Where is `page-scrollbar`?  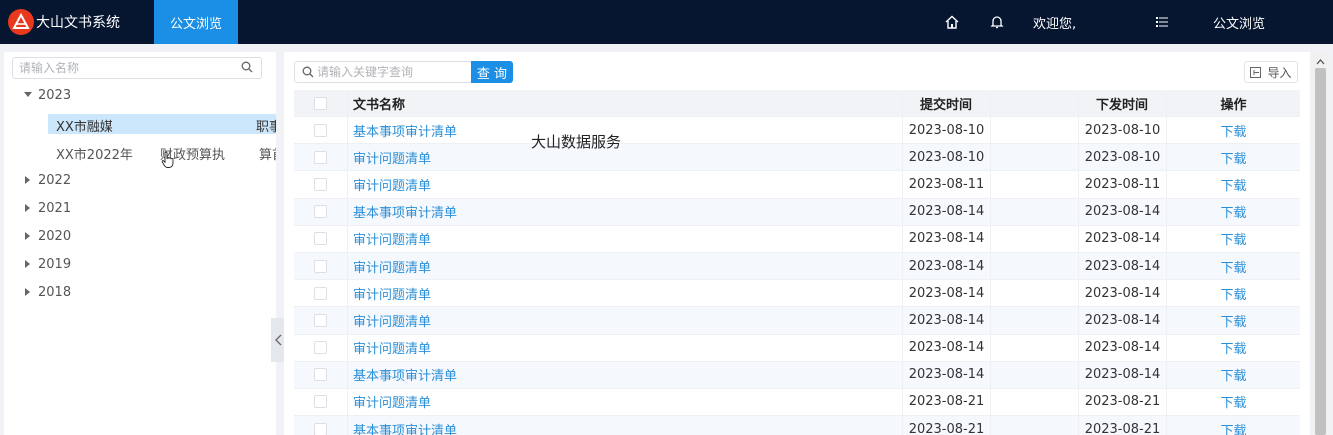 page-scrollbar is located at coordinates (1320, 243).